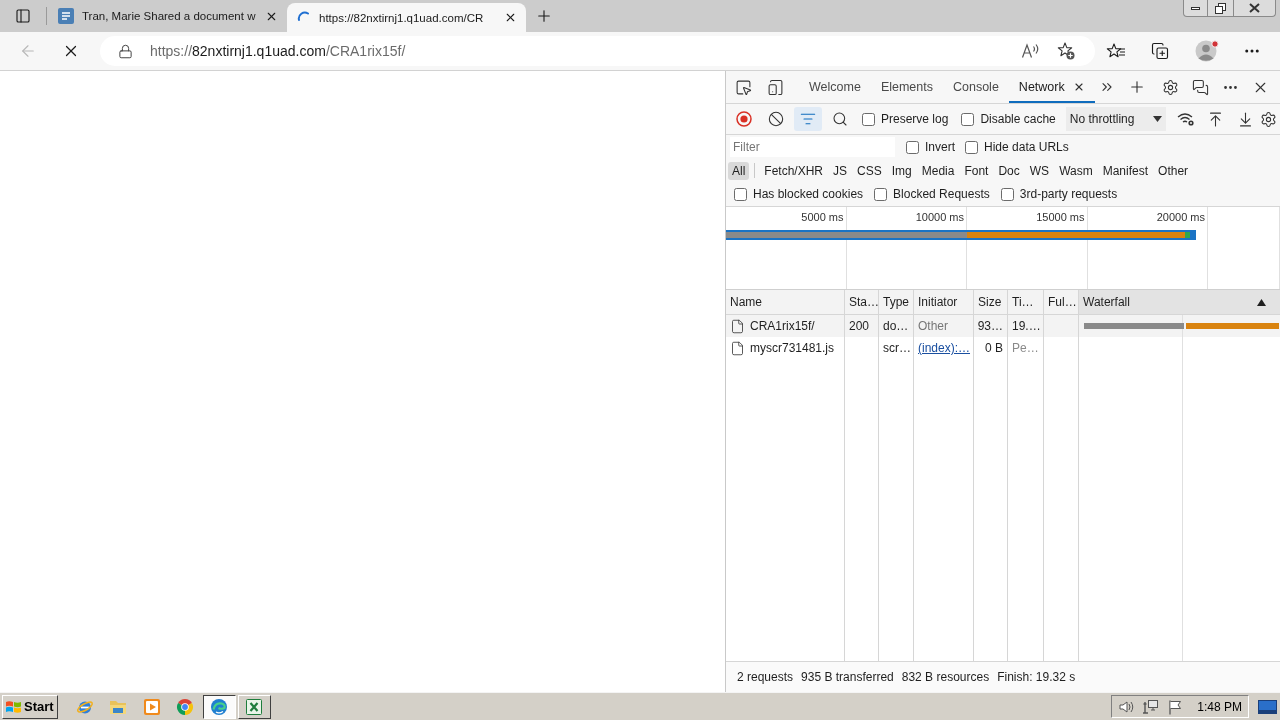 This screenshot has width=1280, height=720. I want to click on close-window-button, so click(1255, 8).